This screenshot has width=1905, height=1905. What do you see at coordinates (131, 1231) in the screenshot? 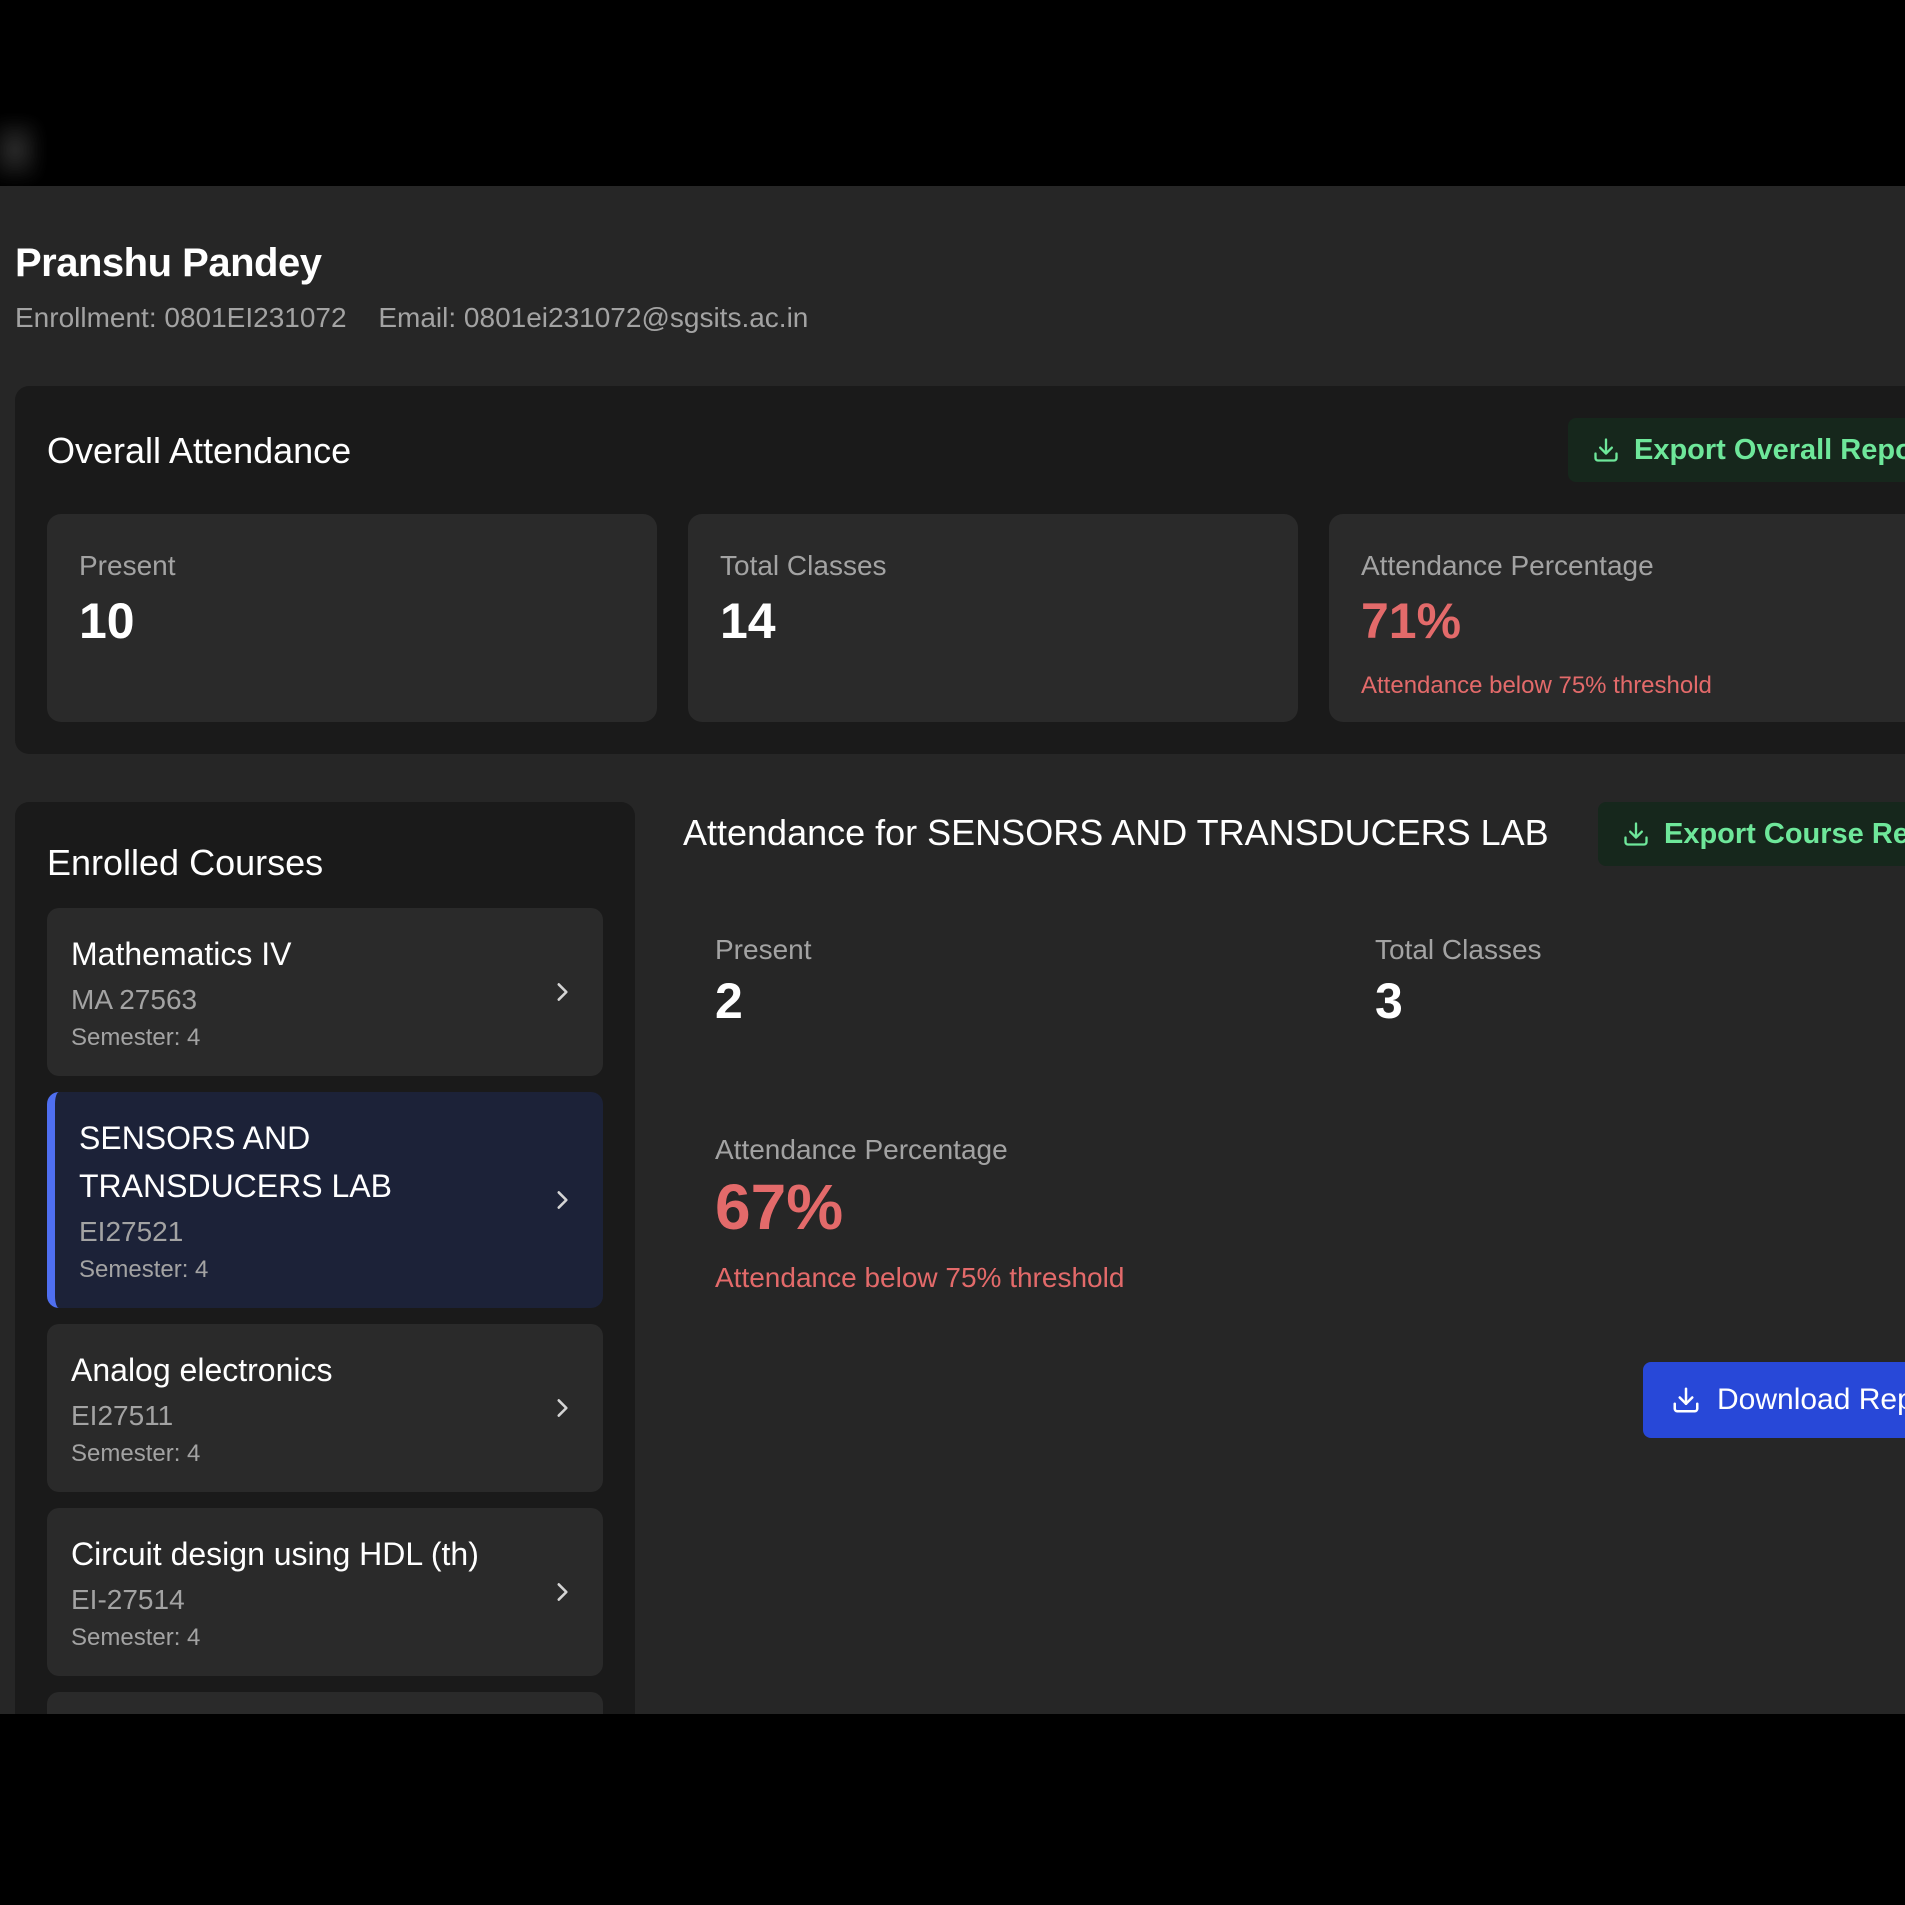
I see `course-code: EI27521` at bounding box center [131, 1231].